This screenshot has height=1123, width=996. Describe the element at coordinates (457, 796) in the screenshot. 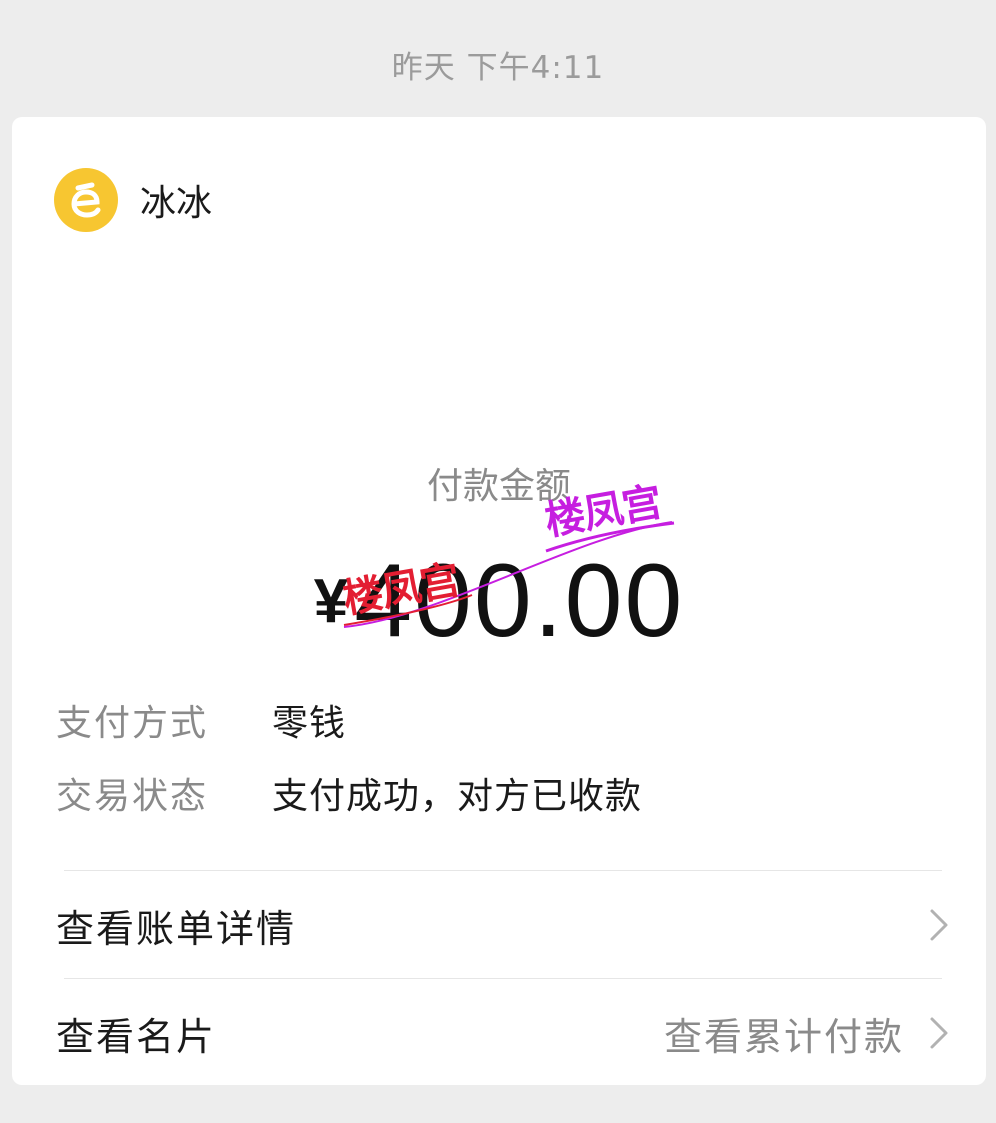

I see `transaction-status-value: 支付成功，对方已收款` at that location.